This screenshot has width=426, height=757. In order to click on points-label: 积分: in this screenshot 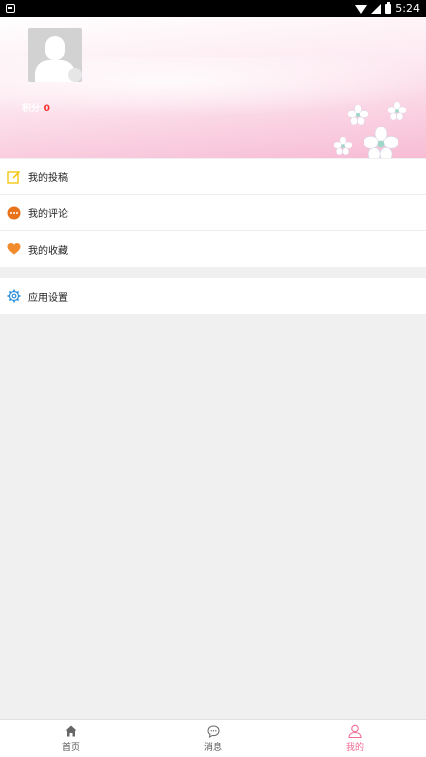, I will do `click(33, 109)`.